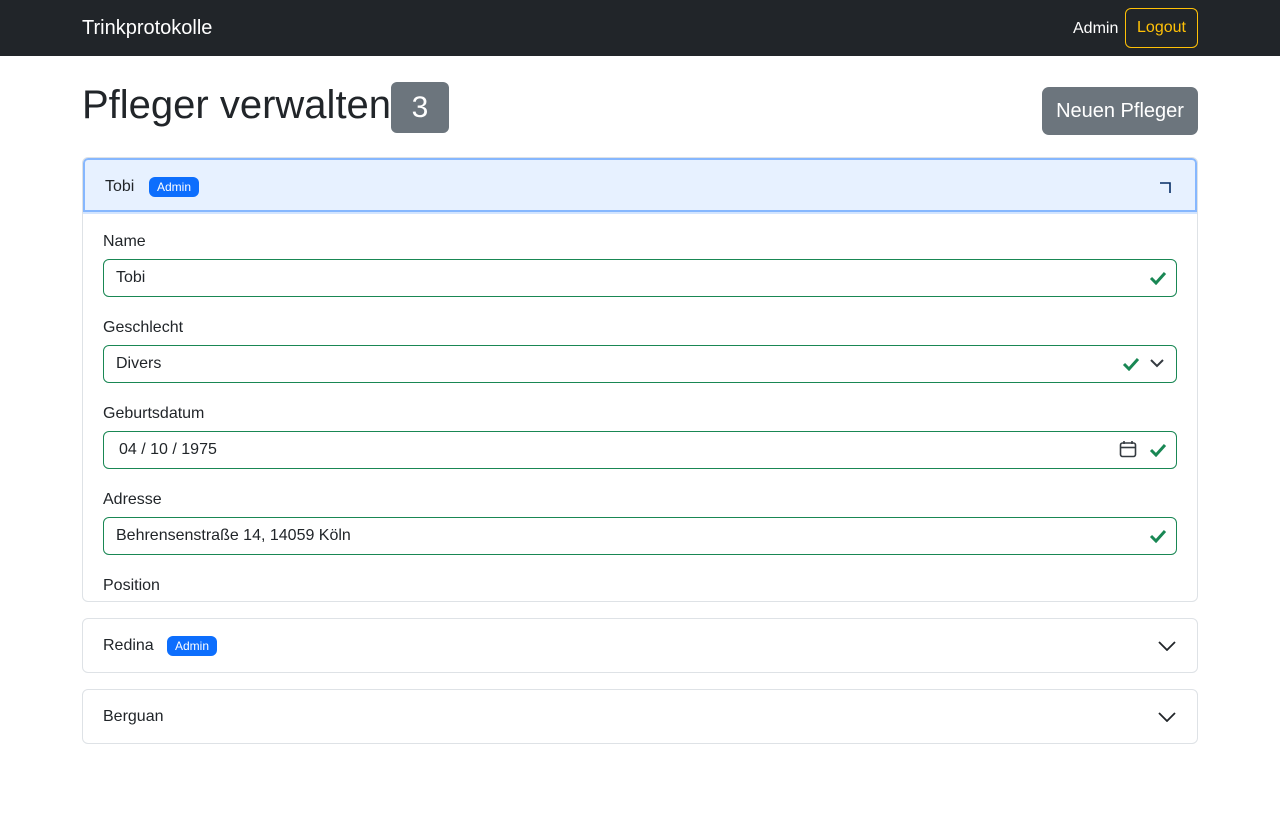  What do you see at coordinates (640, 278) in the screenshot?
I see `name-input: Tobi` at bounding box center [640, 278].